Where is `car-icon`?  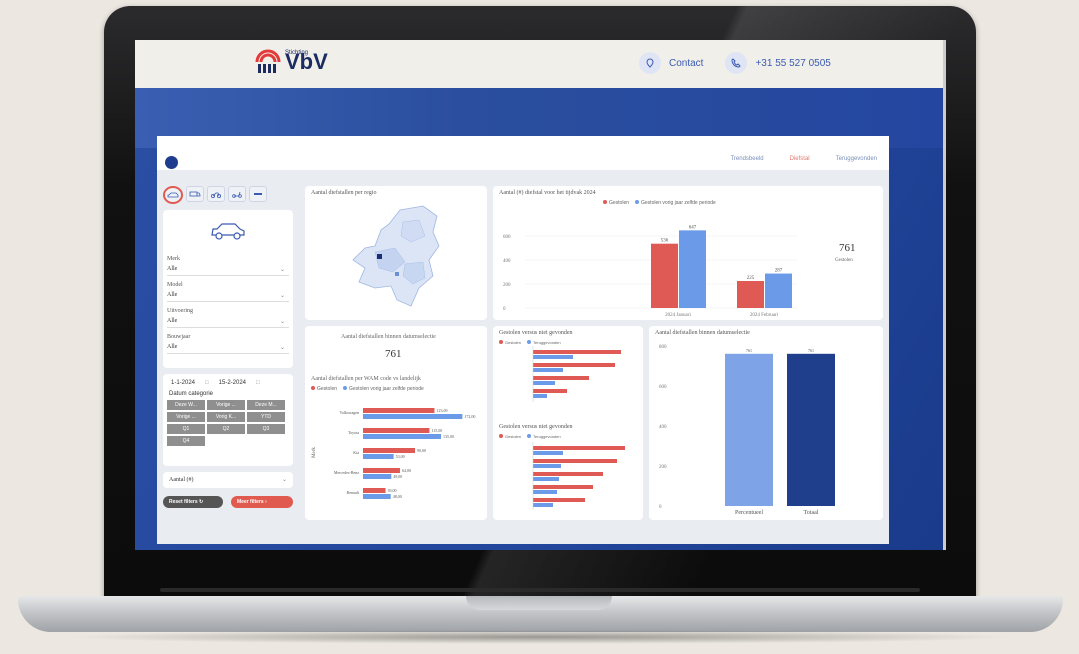 car-icon is located at coordinates (173, 195).